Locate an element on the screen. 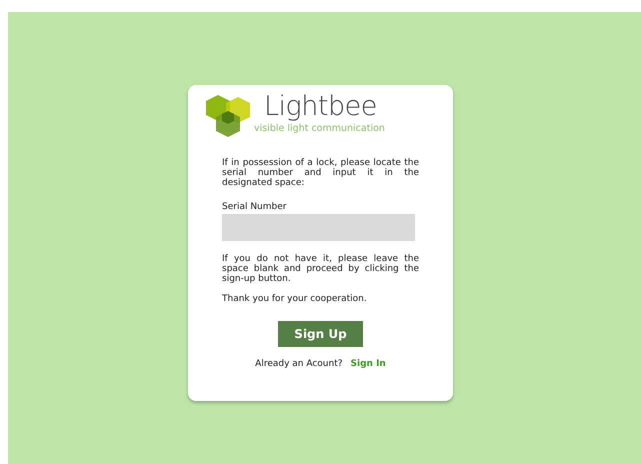 The height and width of the screenshot is (464, 641). intro-text: If in possession of a lock, please locate the serial number and input it in the designated space: is located at coordinates (320, 174).